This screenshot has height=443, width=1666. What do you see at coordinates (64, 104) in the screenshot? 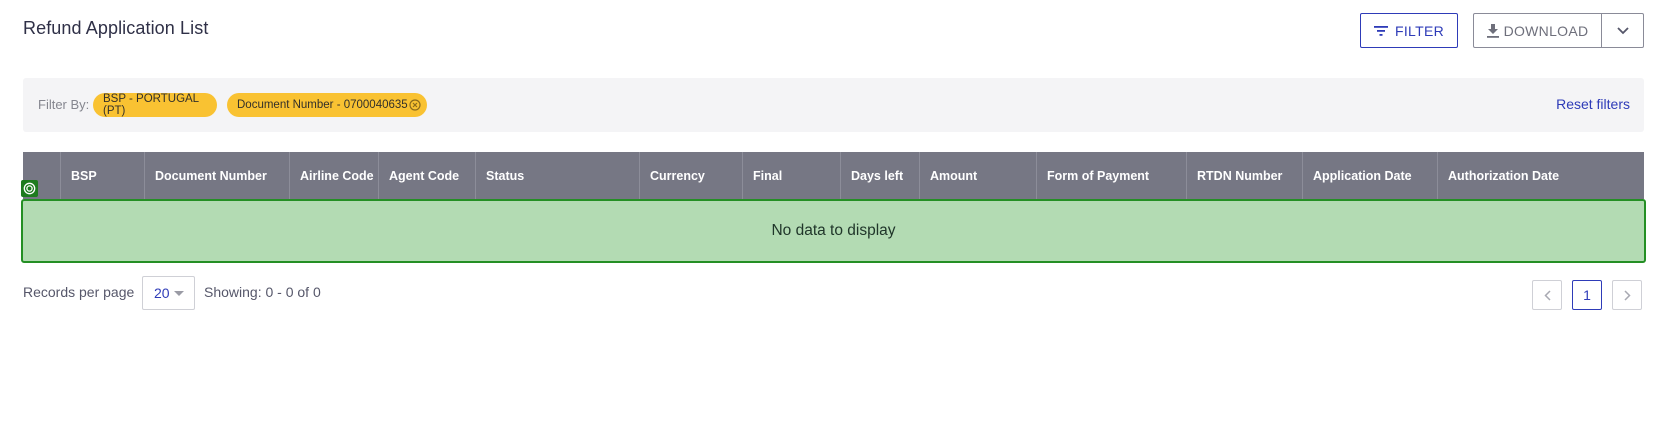
I see `filter-by-label: Filter By:` at bounding box center [64, 104].